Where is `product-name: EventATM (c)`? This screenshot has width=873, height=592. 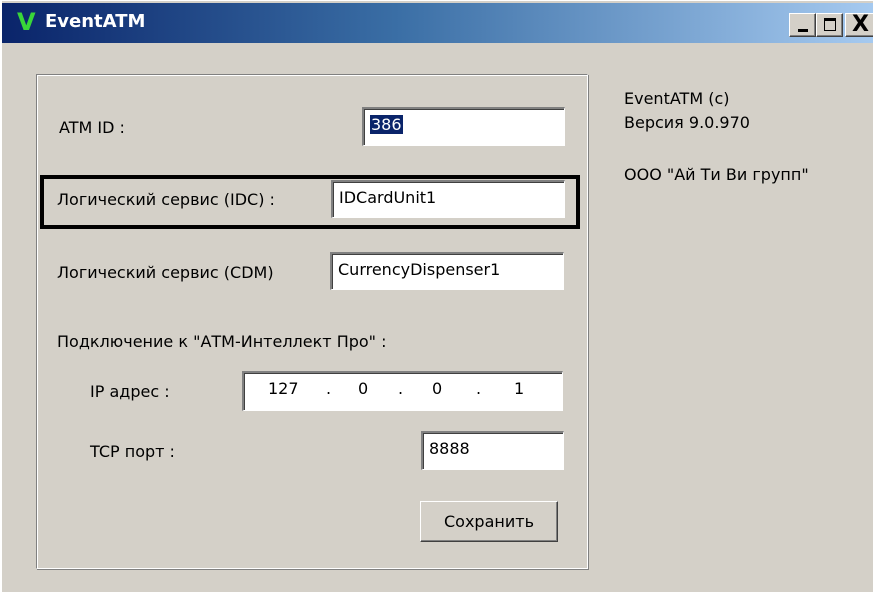 product-name: EventATM (c) is located at coordinates (677, 98).